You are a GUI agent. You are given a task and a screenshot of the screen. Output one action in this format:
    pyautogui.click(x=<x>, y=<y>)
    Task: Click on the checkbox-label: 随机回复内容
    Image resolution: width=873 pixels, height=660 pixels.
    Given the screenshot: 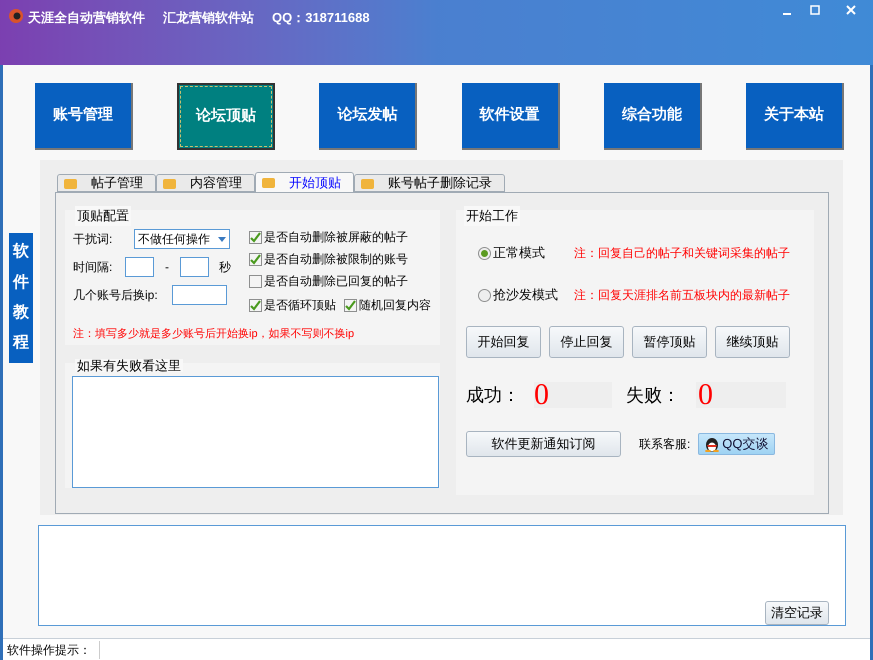 What is the action you would take?
    pyautogui.click(x=395, y=305)
    